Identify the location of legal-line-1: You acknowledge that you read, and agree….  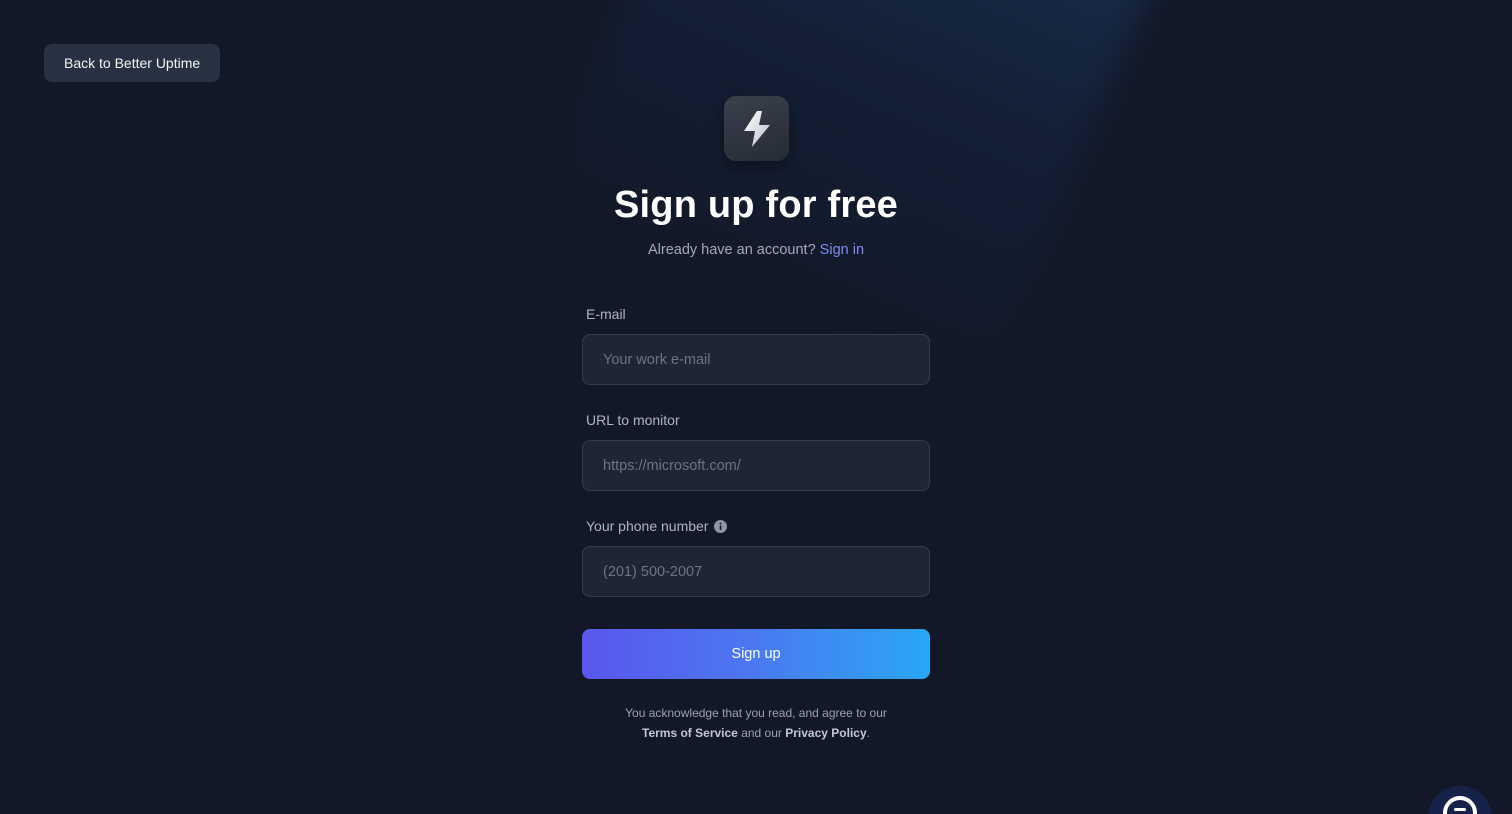
(756, 713).